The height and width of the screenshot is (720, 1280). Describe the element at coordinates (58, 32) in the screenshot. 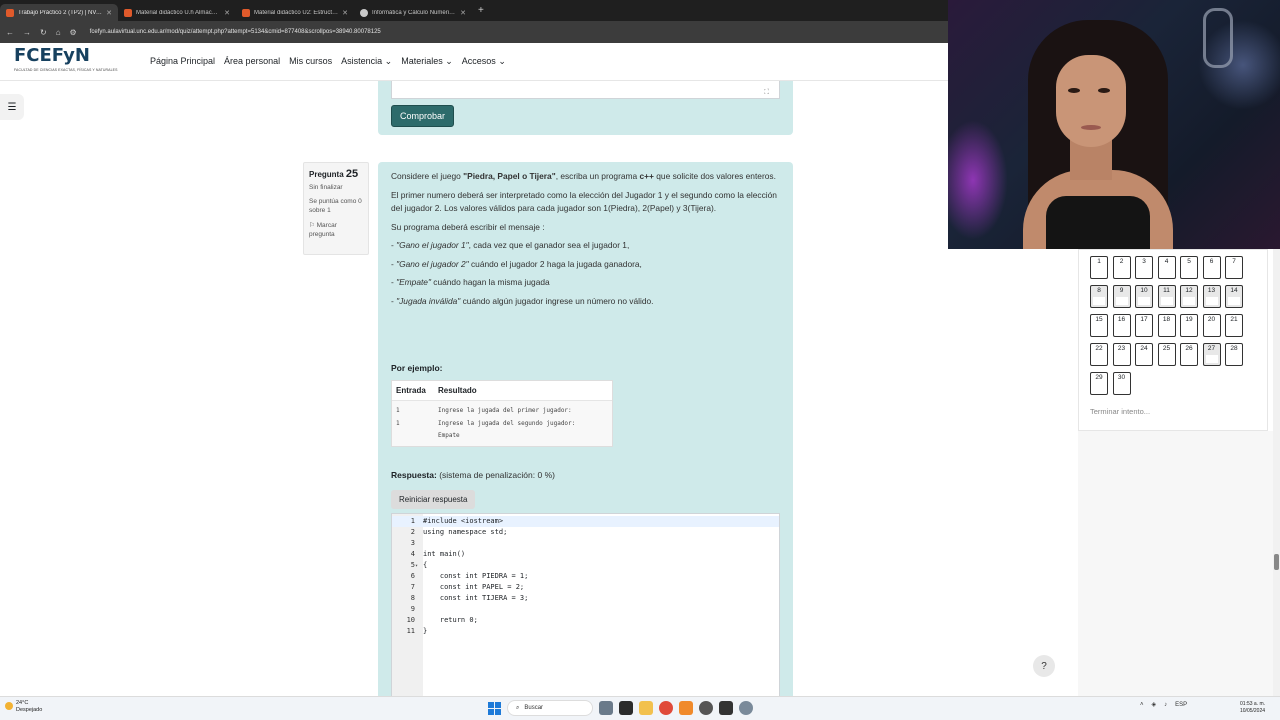

I see `home-icon: ⌂` at that location.